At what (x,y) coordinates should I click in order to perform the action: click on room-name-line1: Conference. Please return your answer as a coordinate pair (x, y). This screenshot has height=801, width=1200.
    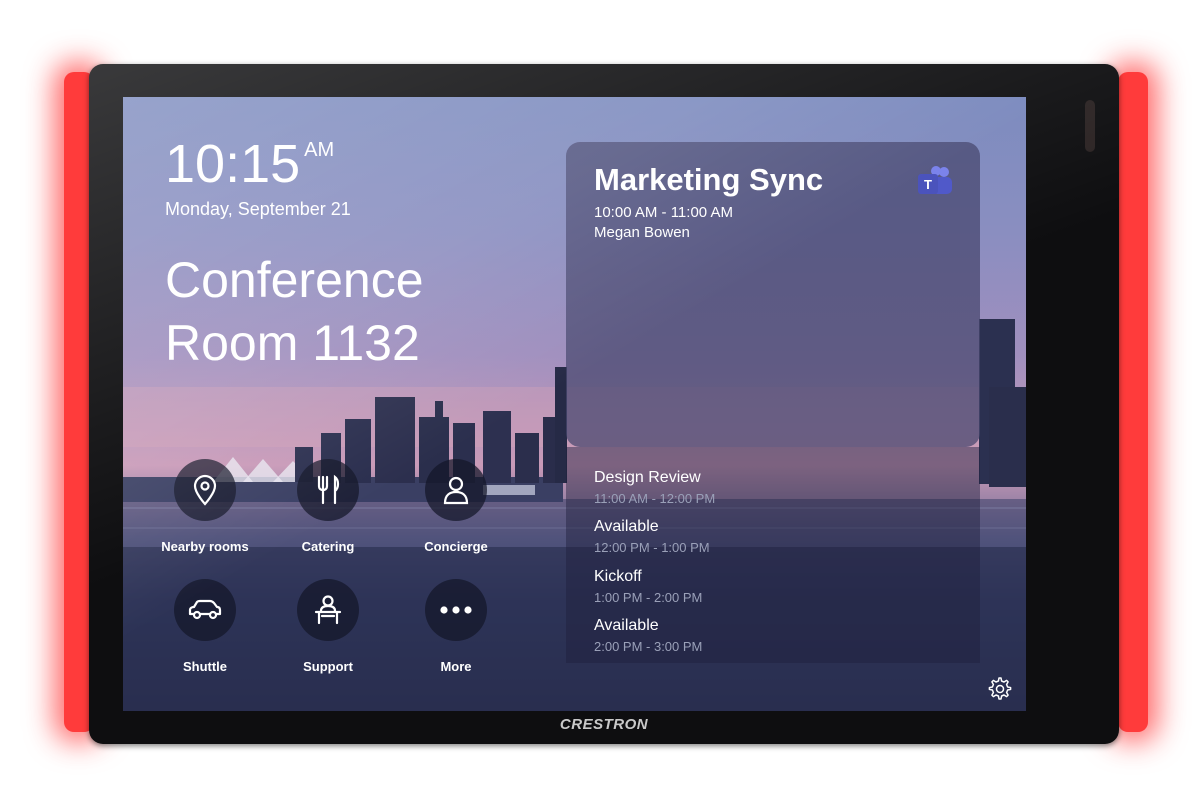
    Looking at the image, I should click on (294, 280).